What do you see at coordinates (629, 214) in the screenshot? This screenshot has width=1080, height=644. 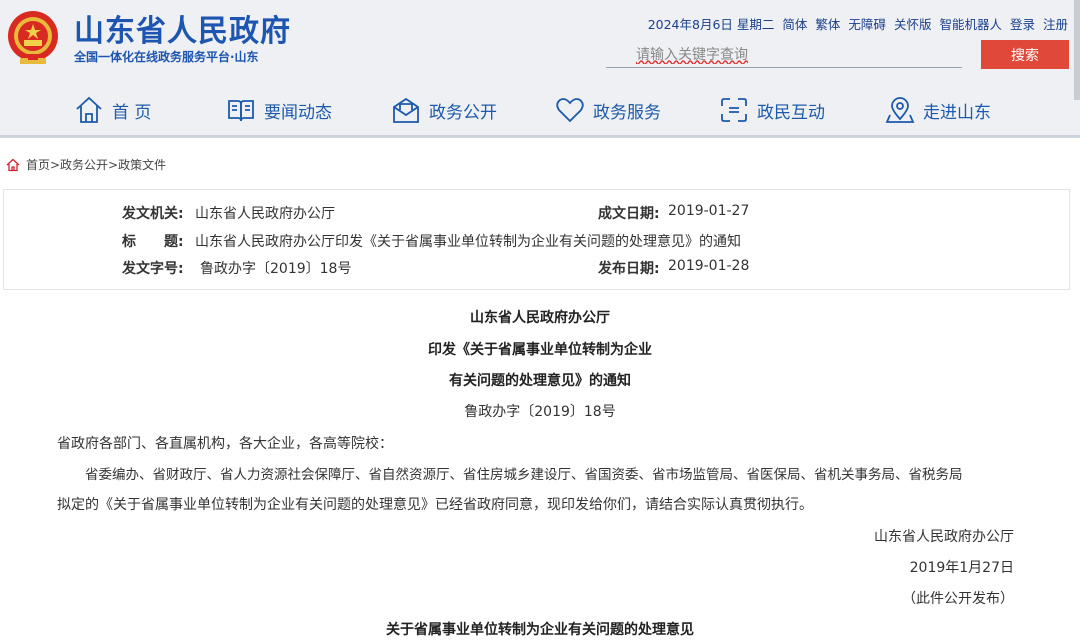 I see `date-label: 成文日期:` at bounding box center [629, 214].